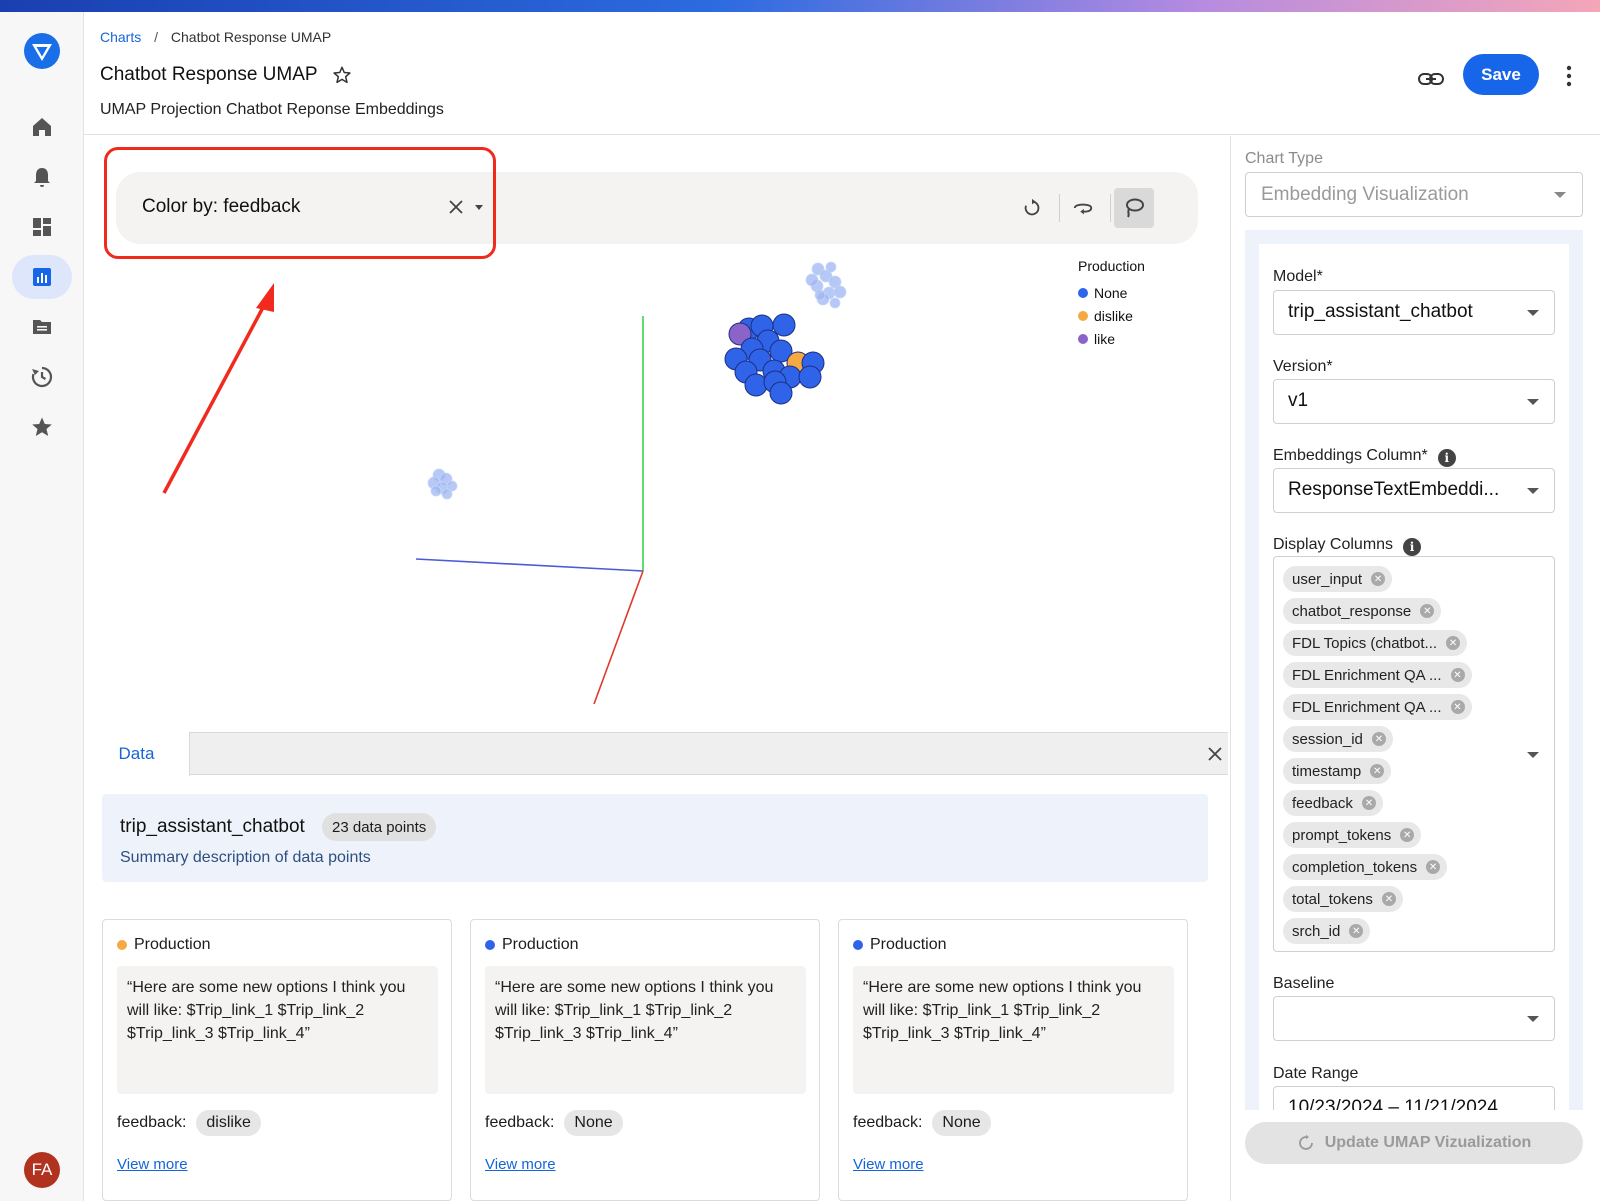 The image size is (1600, 1201). Describe the element at coordinates (137, 754) in the screenshot. I see `tab-data: Data` at that location.